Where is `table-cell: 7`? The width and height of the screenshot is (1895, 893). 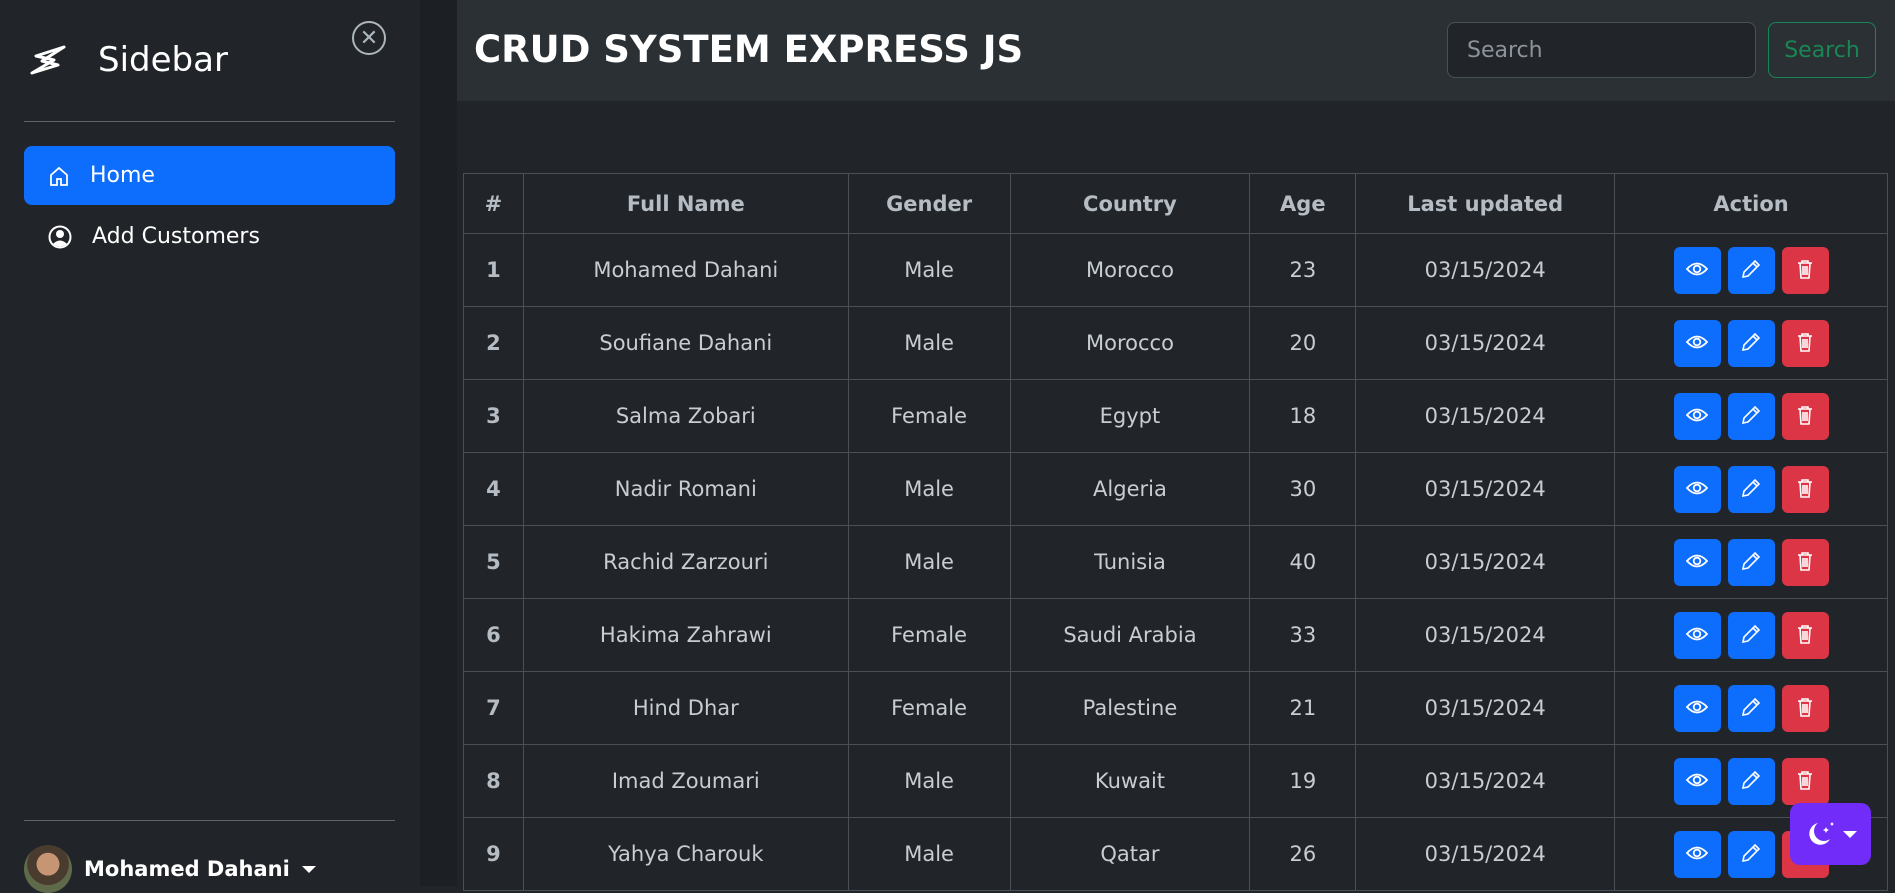
table-cell: 7 is located at coordinates (493, 708).